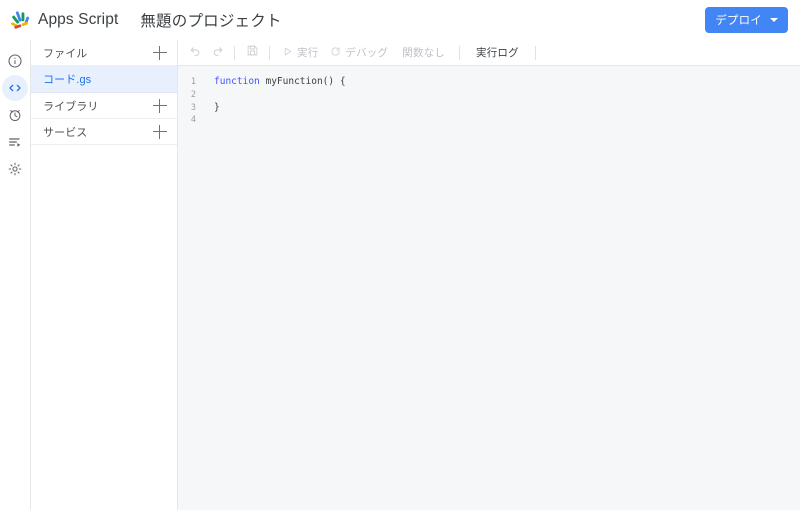 The image size is (800, 510). Describe the element at coordinates (738, 21) in the screenshot. I see `deploy-button-label: デプロイ` at that location.